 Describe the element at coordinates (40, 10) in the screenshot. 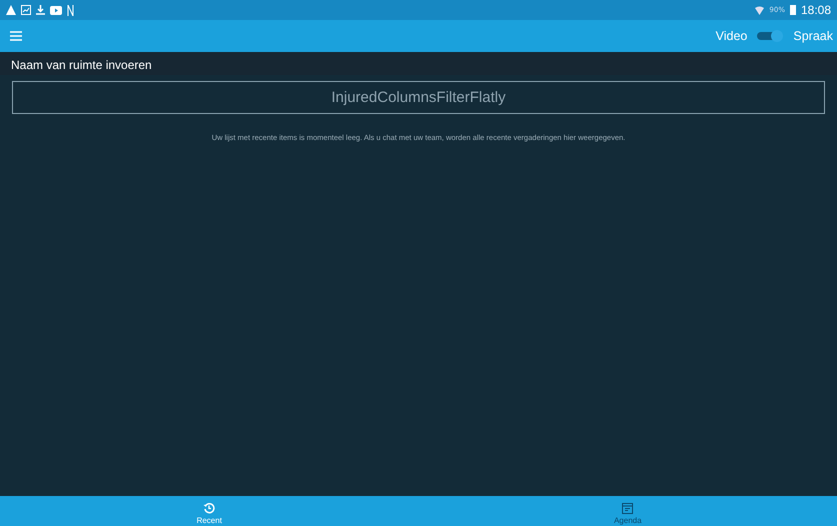

I see `download-icon` at that location.